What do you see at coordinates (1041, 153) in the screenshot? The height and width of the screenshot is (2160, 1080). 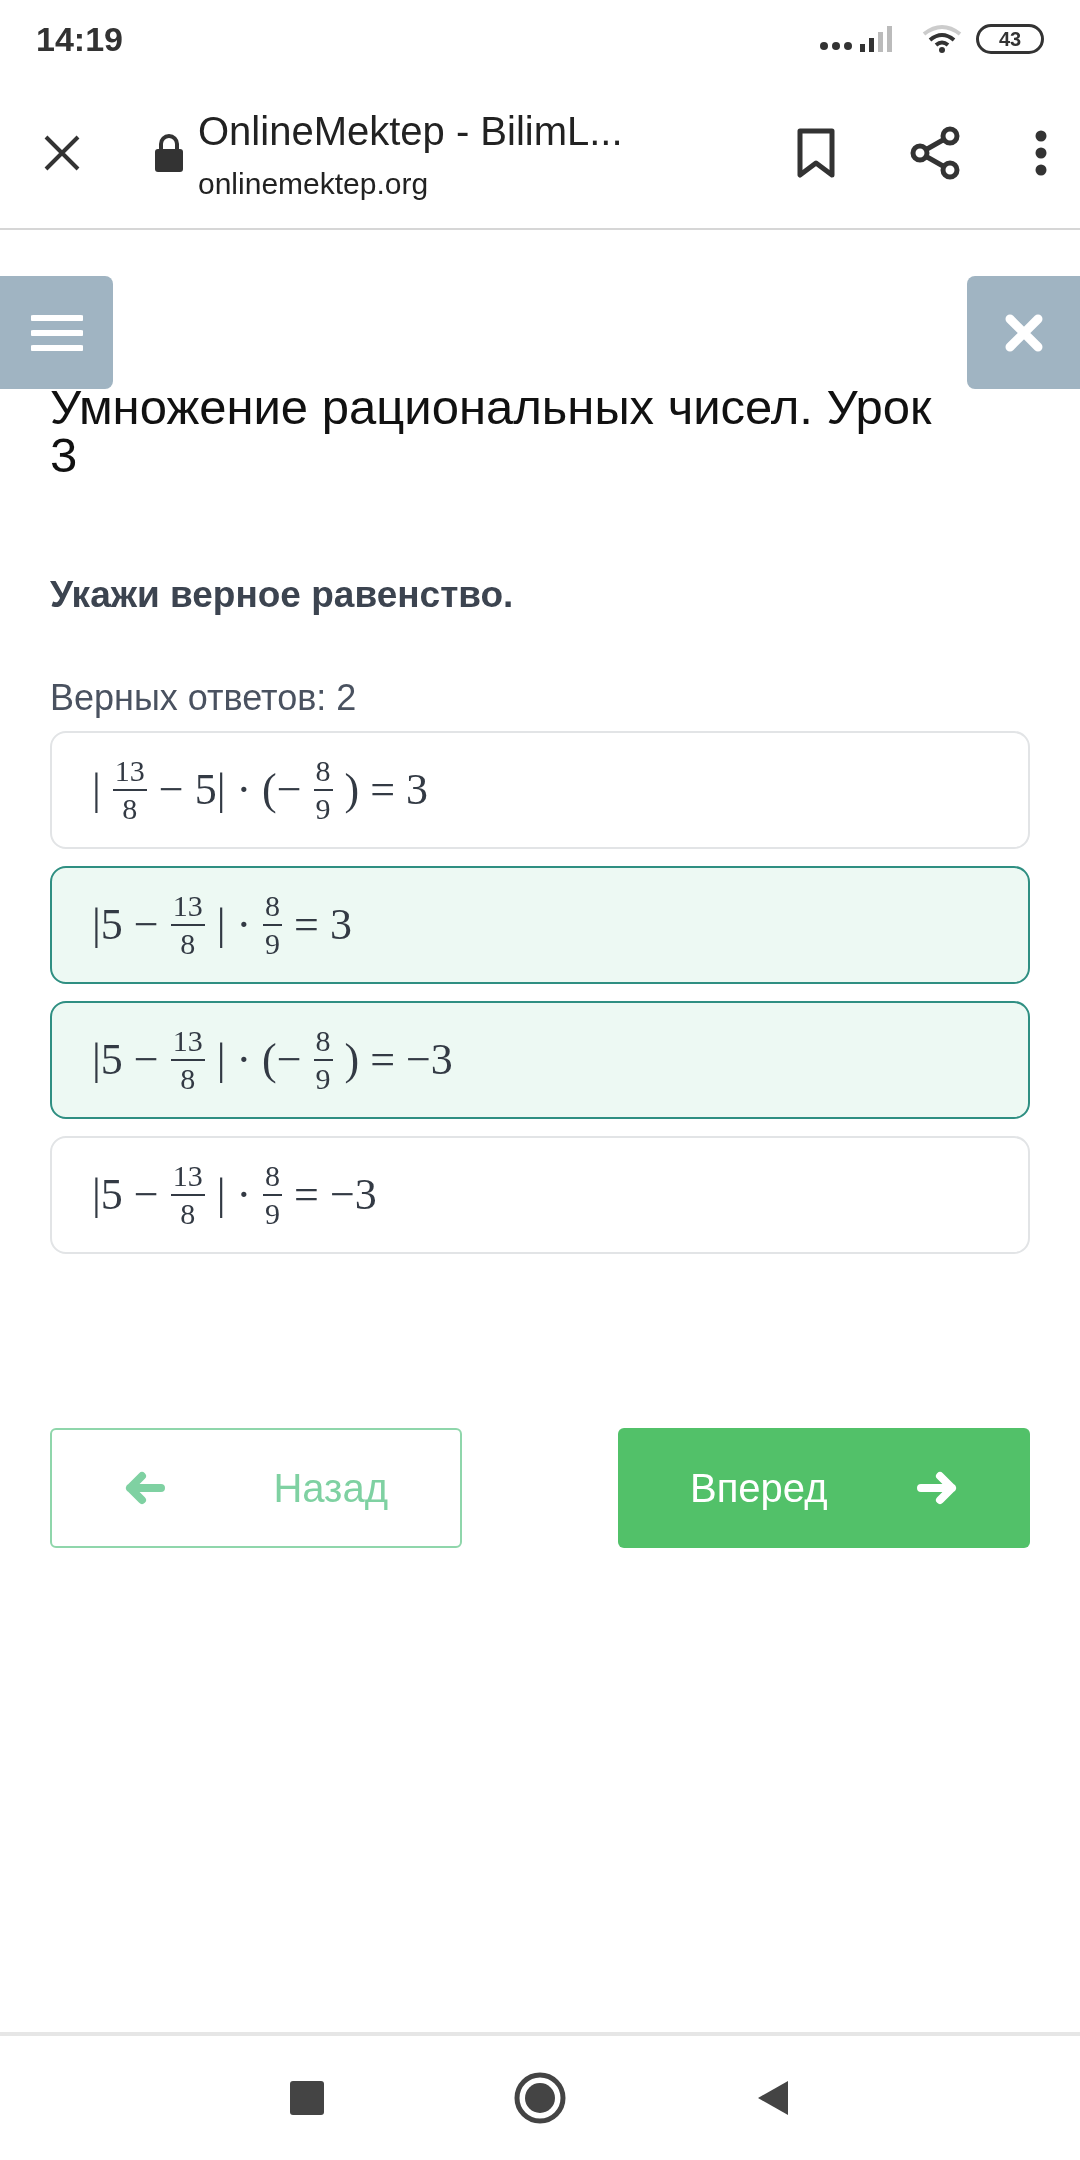 I see `more-icon` at bounding box center [1041, 153].